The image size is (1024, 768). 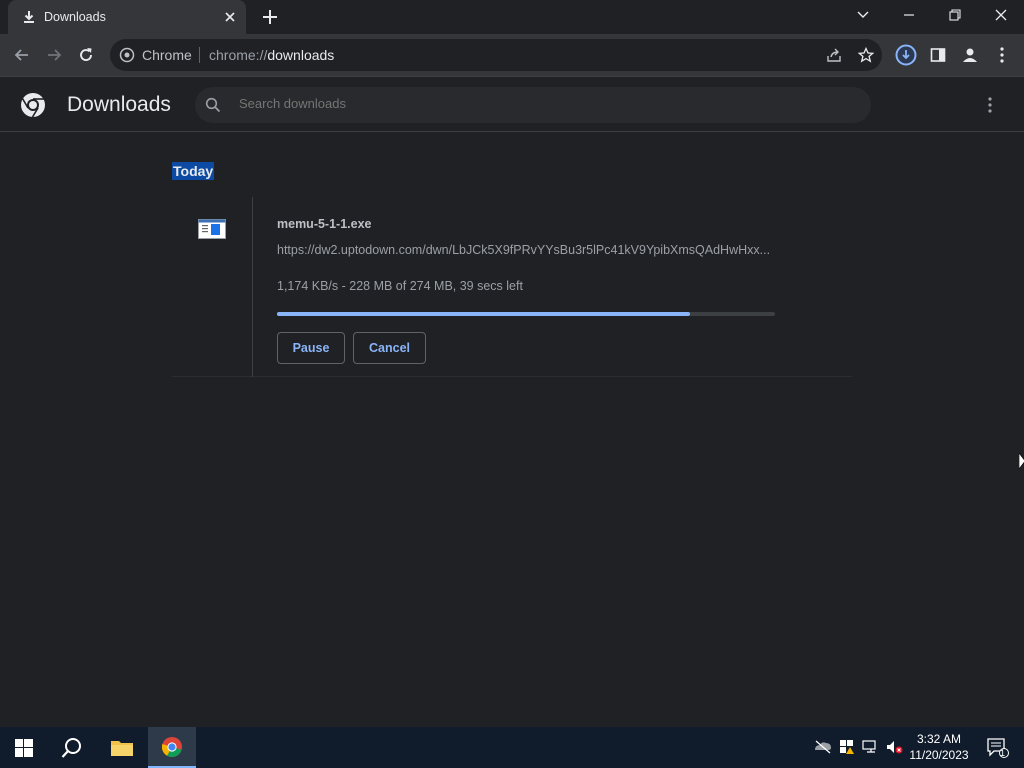 I want to click on chrome-taskbar-button, so click(x=172, y=747).